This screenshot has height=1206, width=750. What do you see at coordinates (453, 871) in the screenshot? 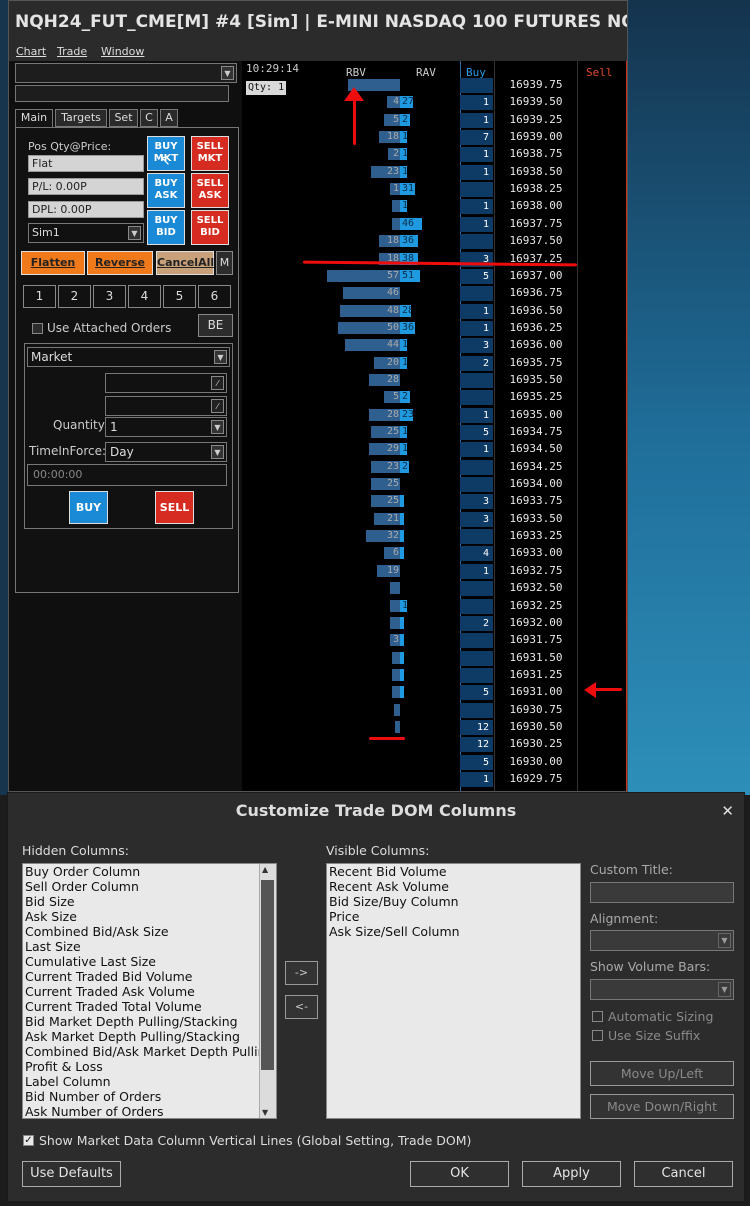
I see `visible-column-item: Recent Bid Volume` at bounding box center [453, 871].